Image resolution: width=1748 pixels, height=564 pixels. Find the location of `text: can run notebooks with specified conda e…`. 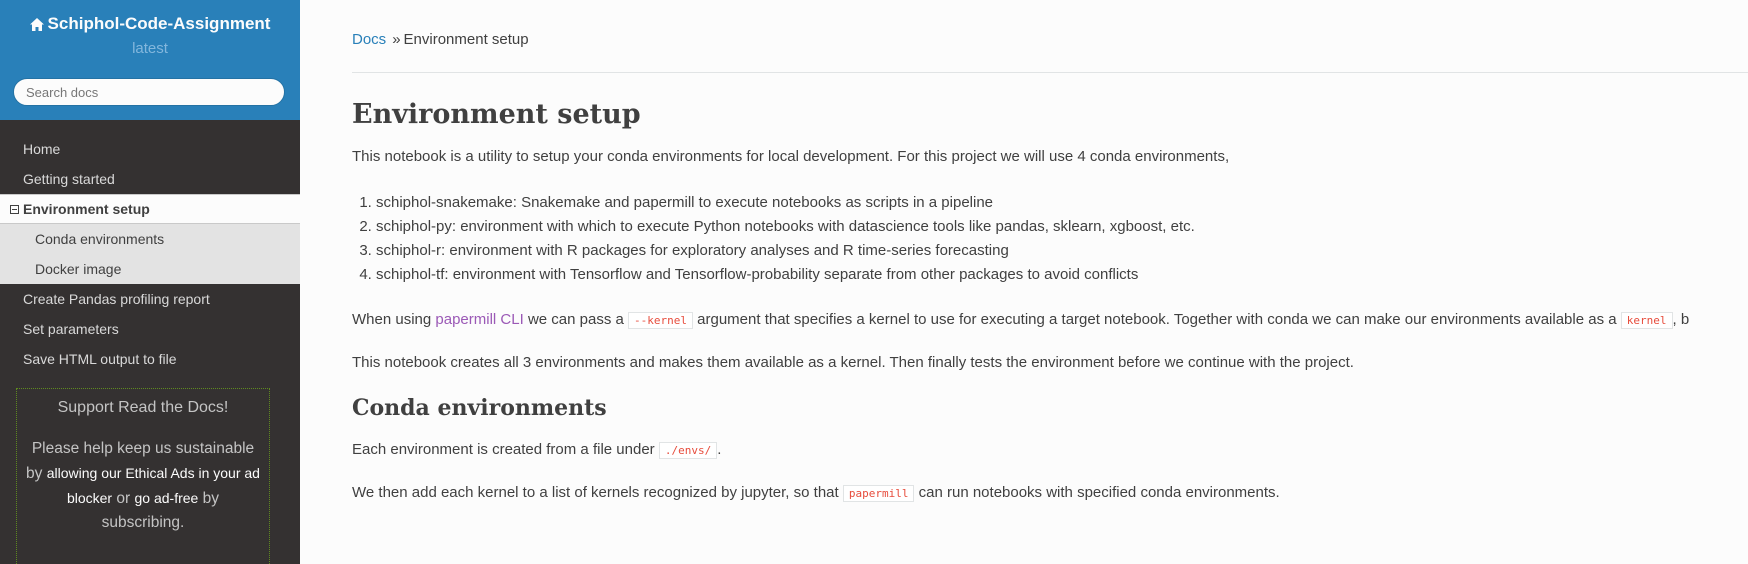

text: can run notebooks with specified conda e… is located at coordinates (1099, 492).